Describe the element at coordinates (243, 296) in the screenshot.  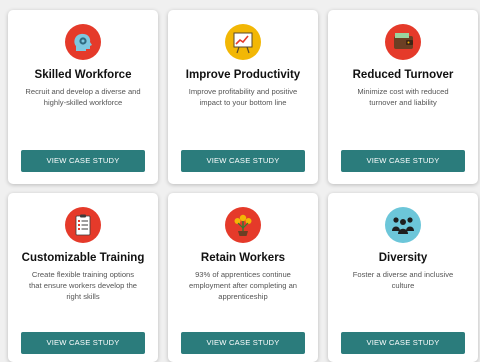
I see `card-description-line: apprenticeship` at that location.